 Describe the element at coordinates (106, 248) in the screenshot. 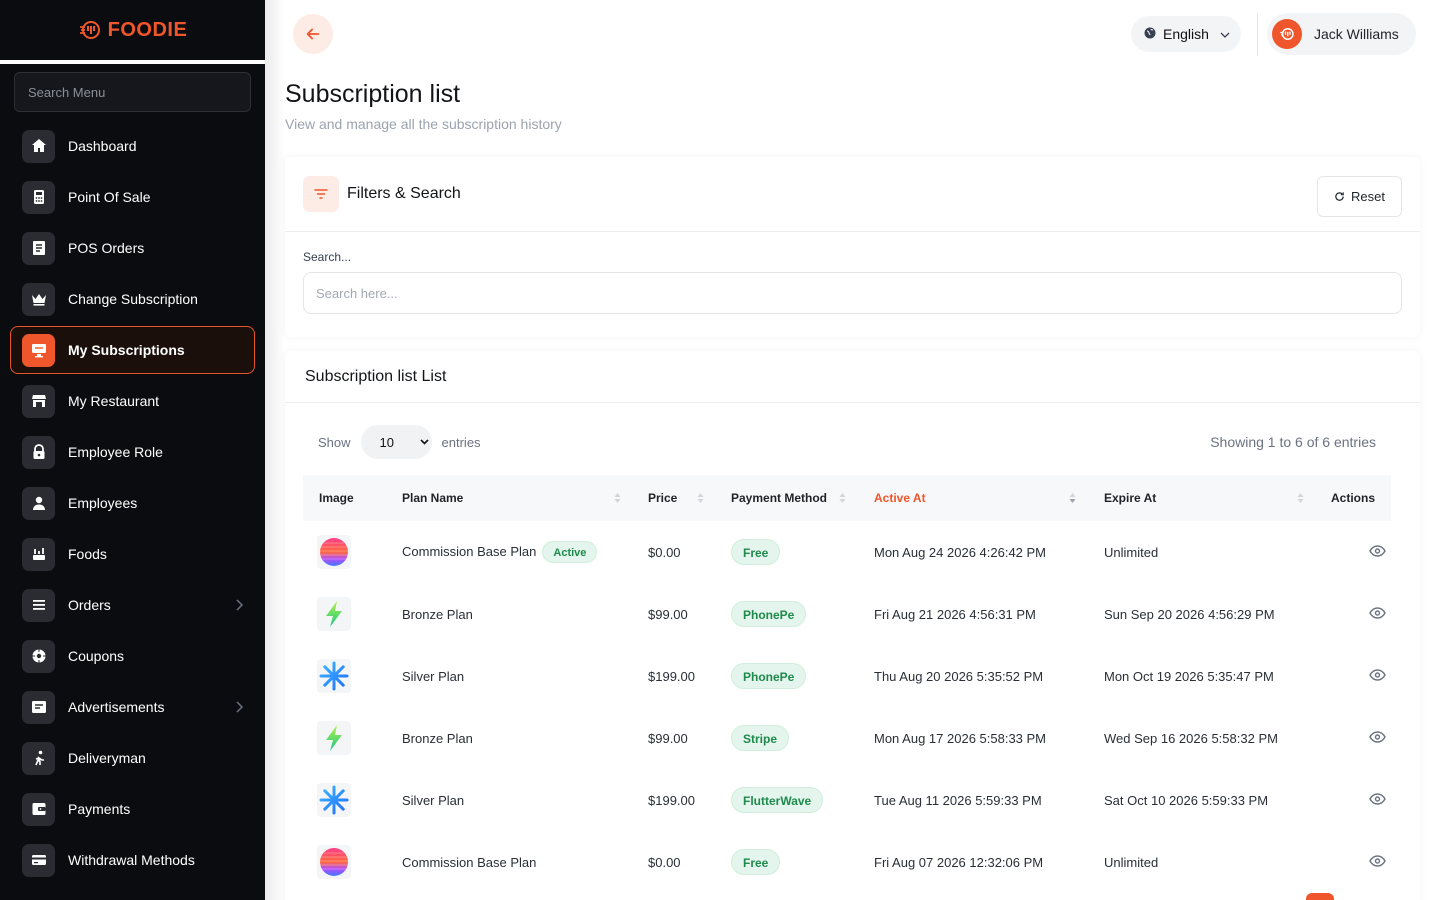

I see `sidebar-item-label: POS Orders` at that location.